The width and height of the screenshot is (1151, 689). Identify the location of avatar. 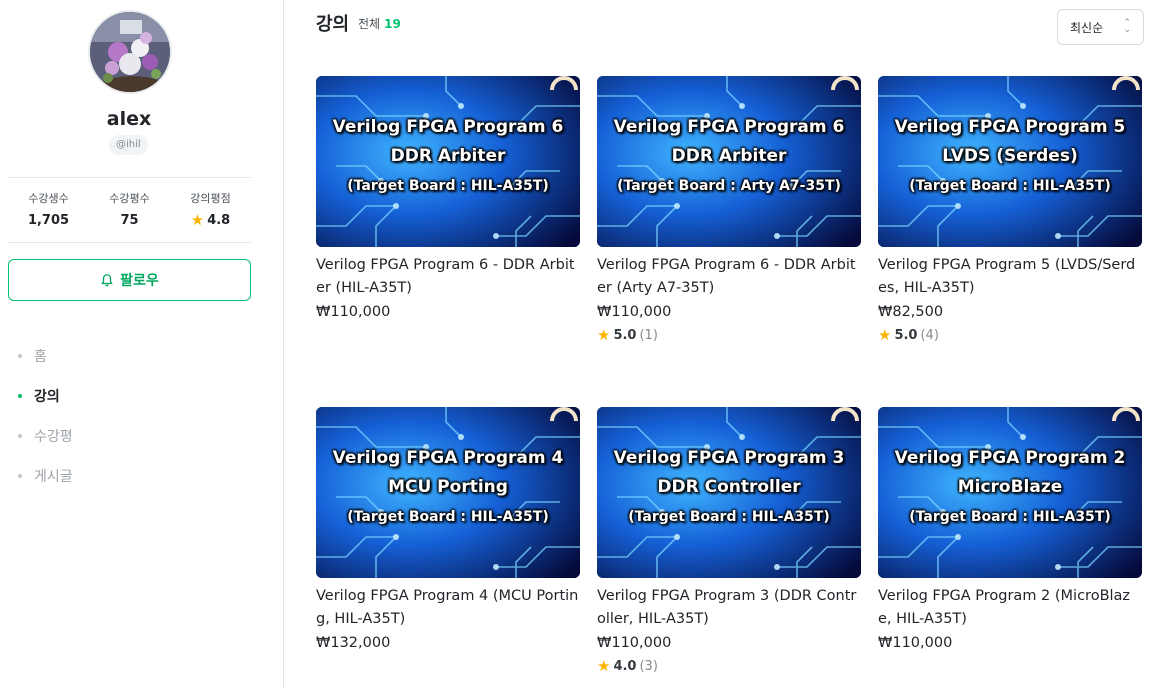
(130, 52).